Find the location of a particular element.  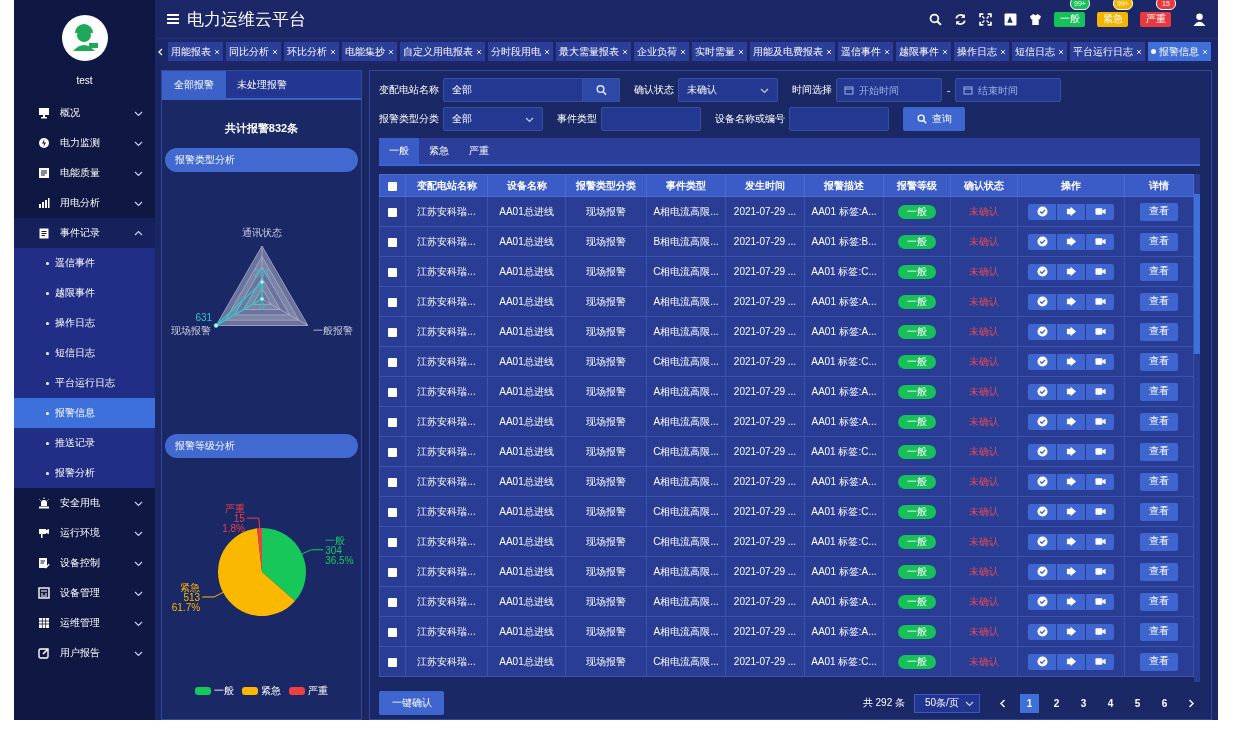

chevron-up-icon is located at coordinates (138, 233).